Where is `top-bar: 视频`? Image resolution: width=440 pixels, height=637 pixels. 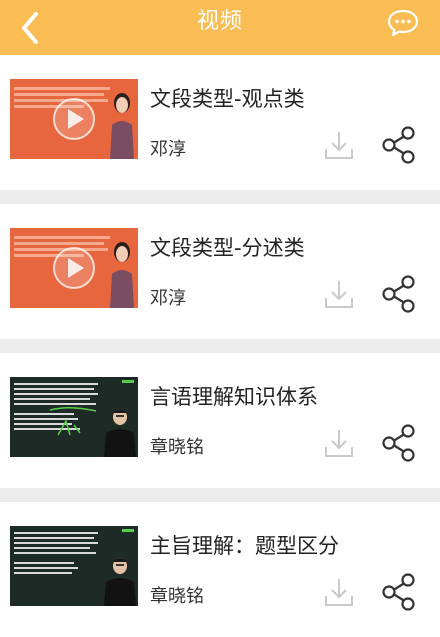
top-bar: 视频 is located at coordinates (220, 28).